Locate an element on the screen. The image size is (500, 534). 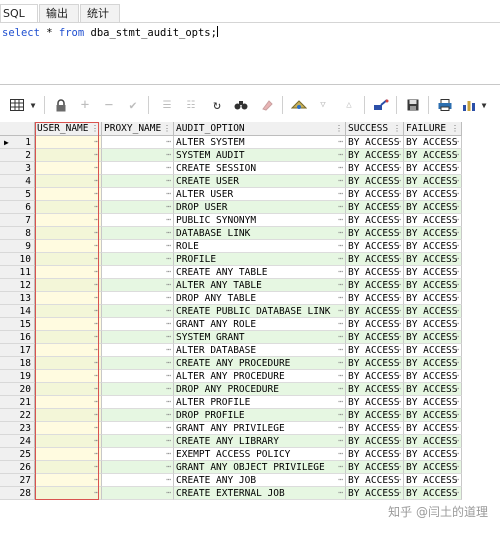
row-header: 28 is located at coordinates (17, 493).